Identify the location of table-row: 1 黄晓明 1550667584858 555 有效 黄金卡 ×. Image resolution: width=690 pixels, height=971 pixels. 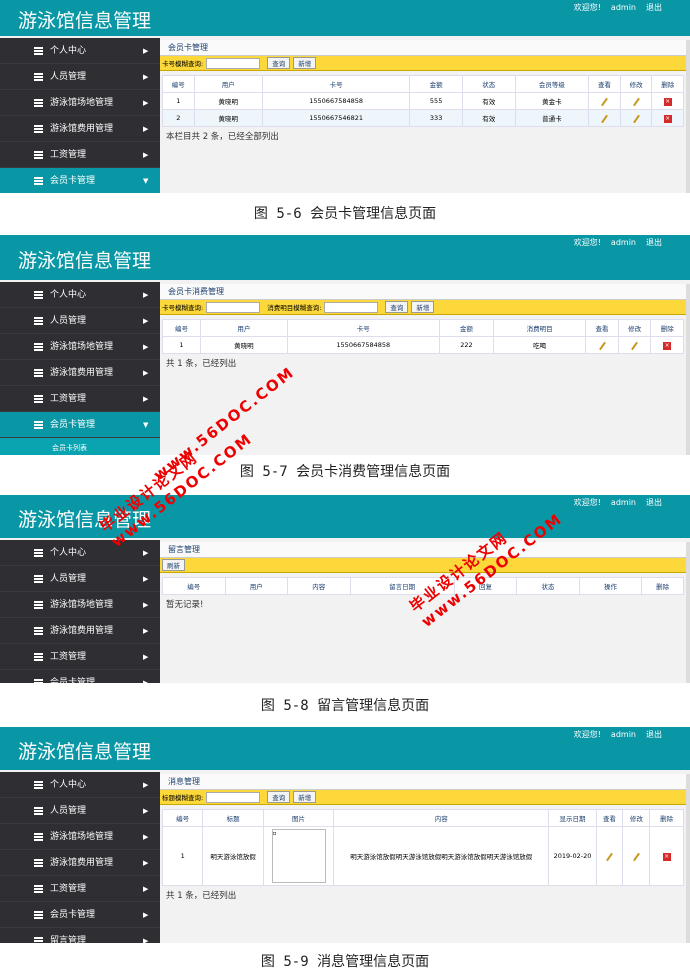
(423, 101).